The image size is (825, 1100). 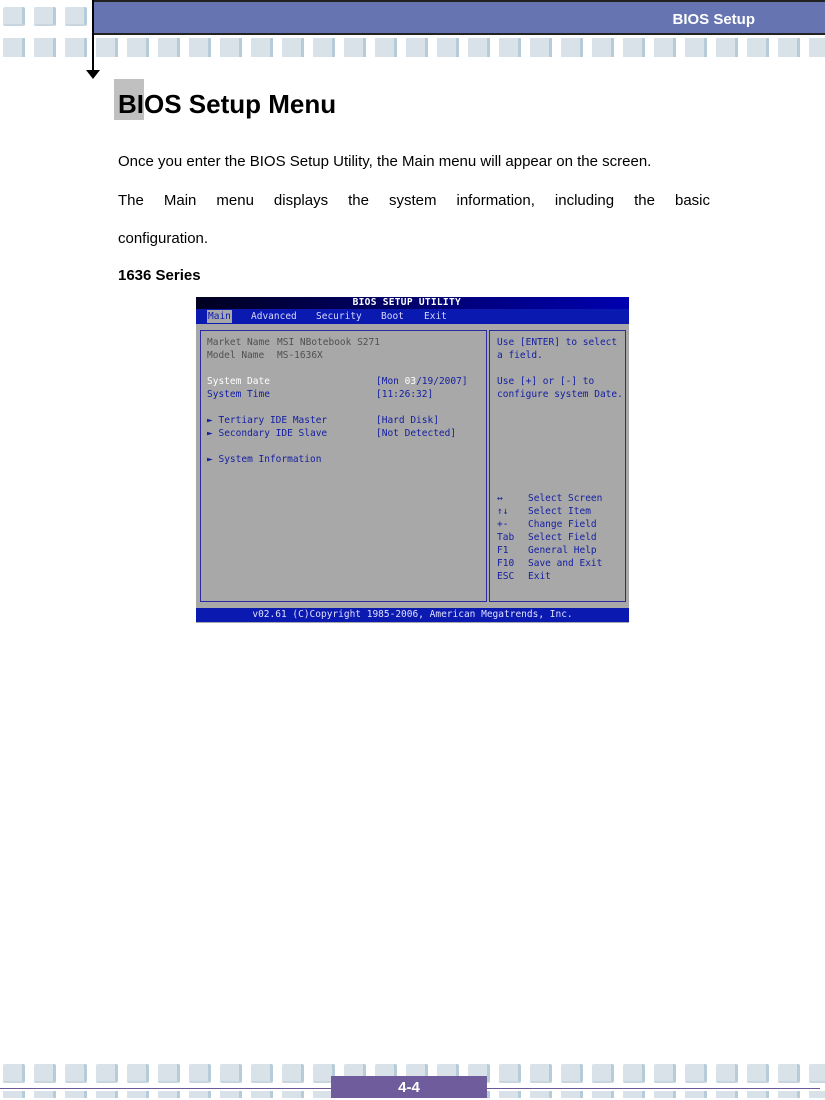 What do you see at coordinates (503, 511) in the screenshot?
I see `key-legend-key: ↑↓` at bounding box center [503, 511].